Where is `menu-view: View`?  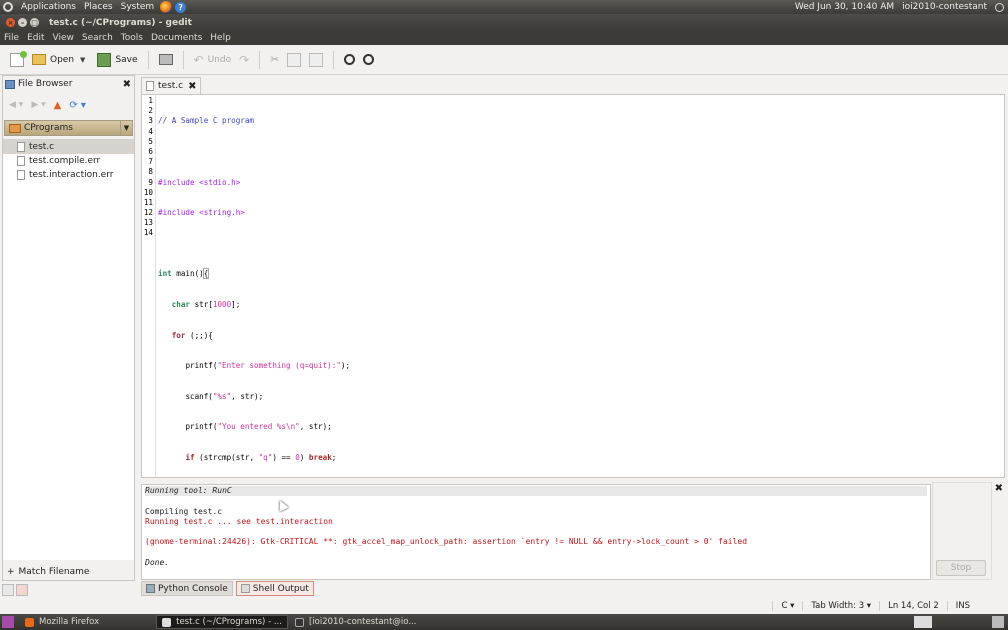
menu-view: View is located at coordinates (63, 38).